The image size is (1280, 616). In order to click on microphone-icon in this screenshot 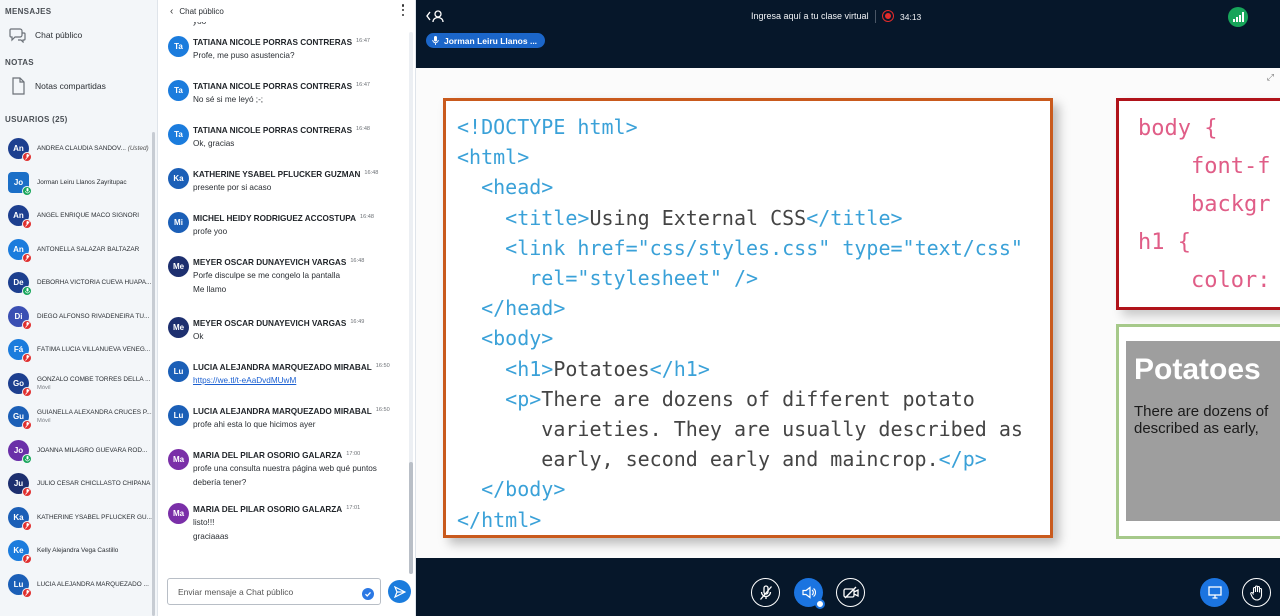, I will do `click(27, 291)`.